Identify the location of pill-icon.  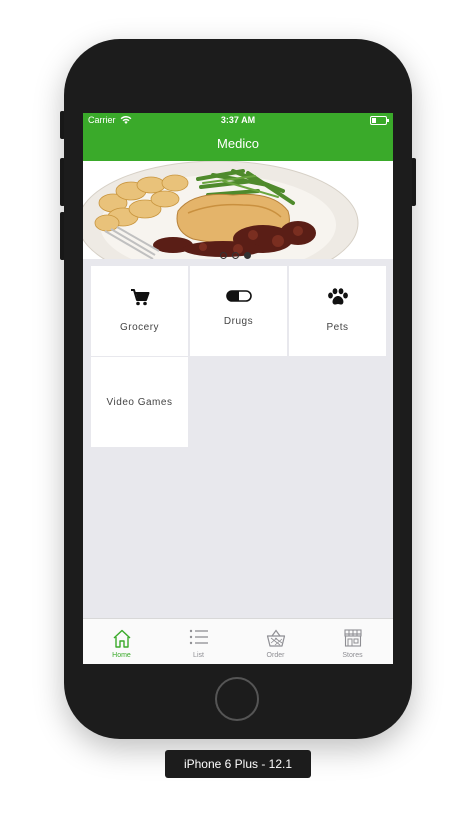
(238, 296).